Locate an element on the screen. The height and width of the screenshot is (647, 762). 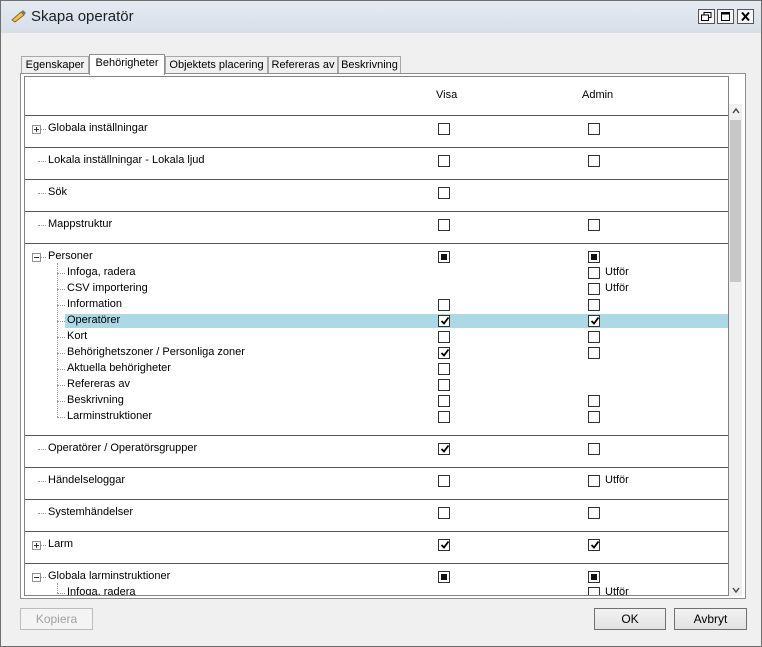
tab-beskrivning: Beskrivning is located at coordinates (369, 65).